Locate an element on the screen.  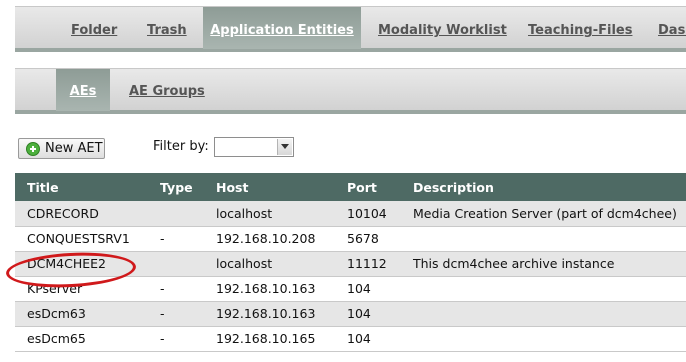
new-aet-label: New AET is located at coordinates (74, 148).